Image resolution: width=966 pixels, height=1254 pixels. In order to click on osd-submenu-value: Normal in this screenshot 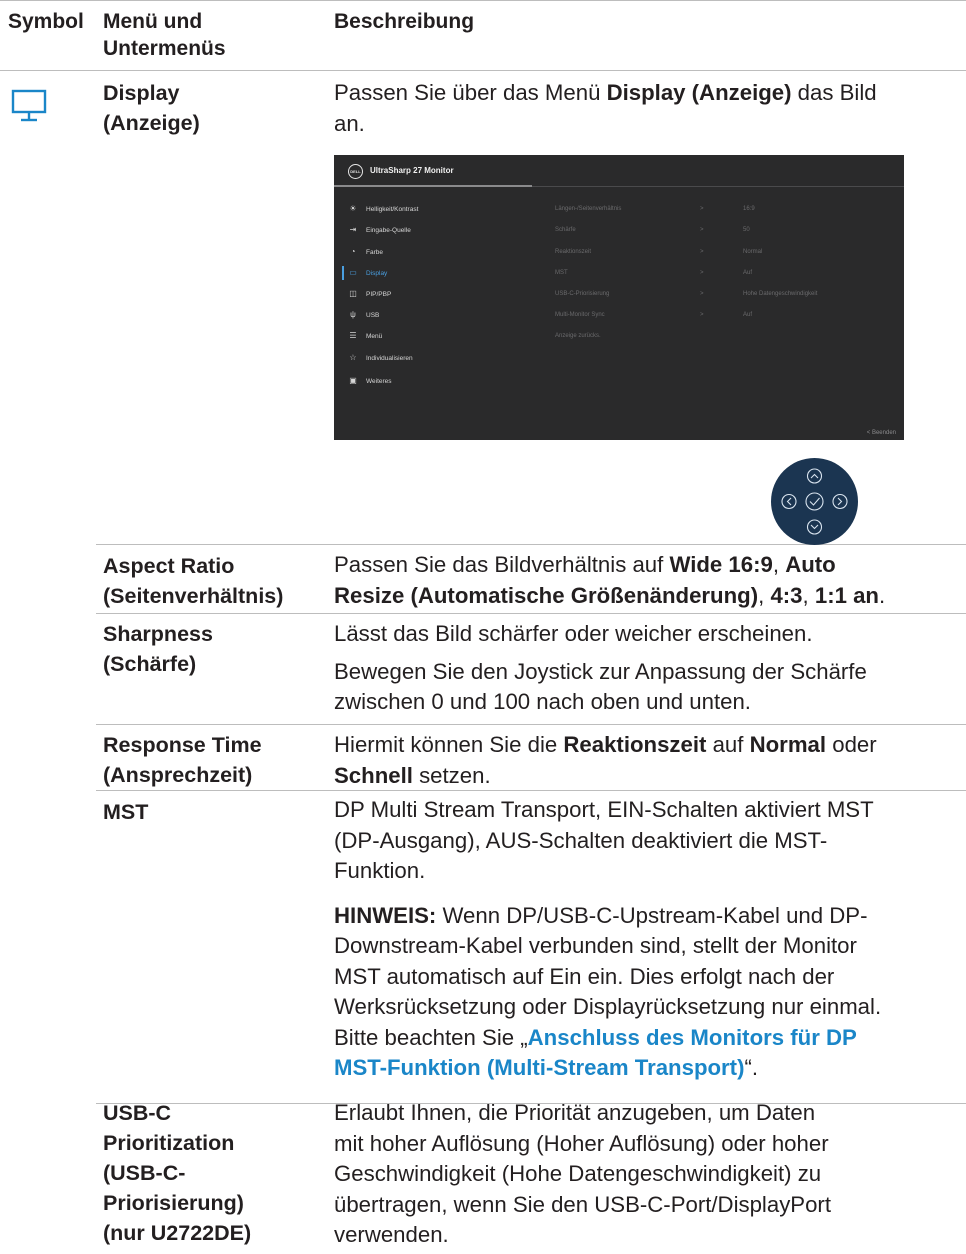, I will do `click(753, 252)`.